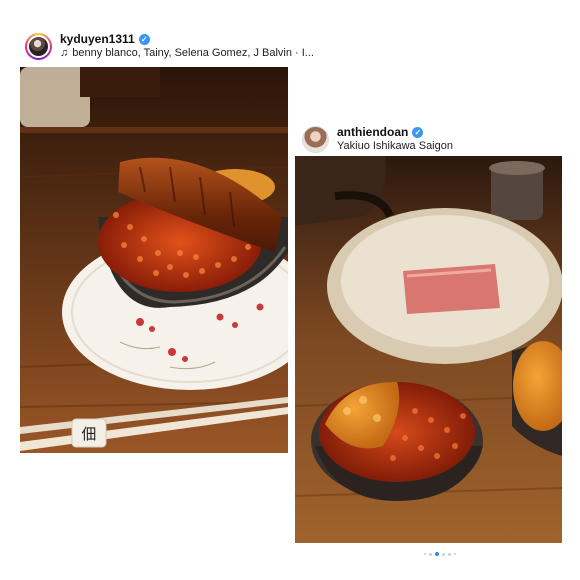 This screenshot has height=580, width=580. I want to click on username: anthiendoan, so click(372, 132).